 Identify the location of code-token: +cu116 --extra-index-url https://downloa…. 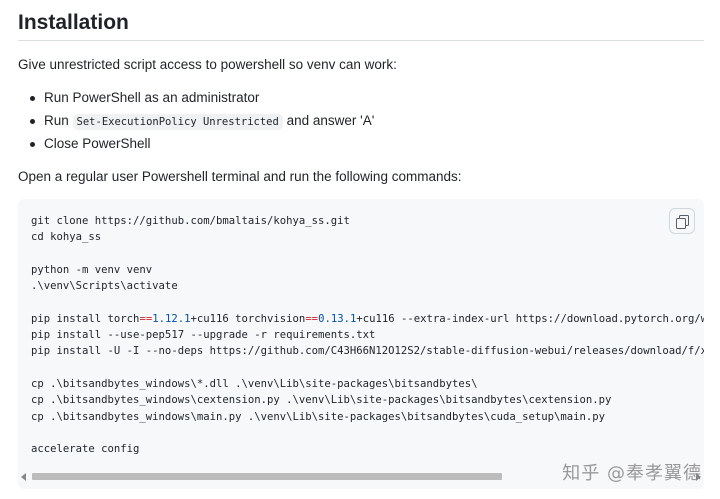
(530, 318).